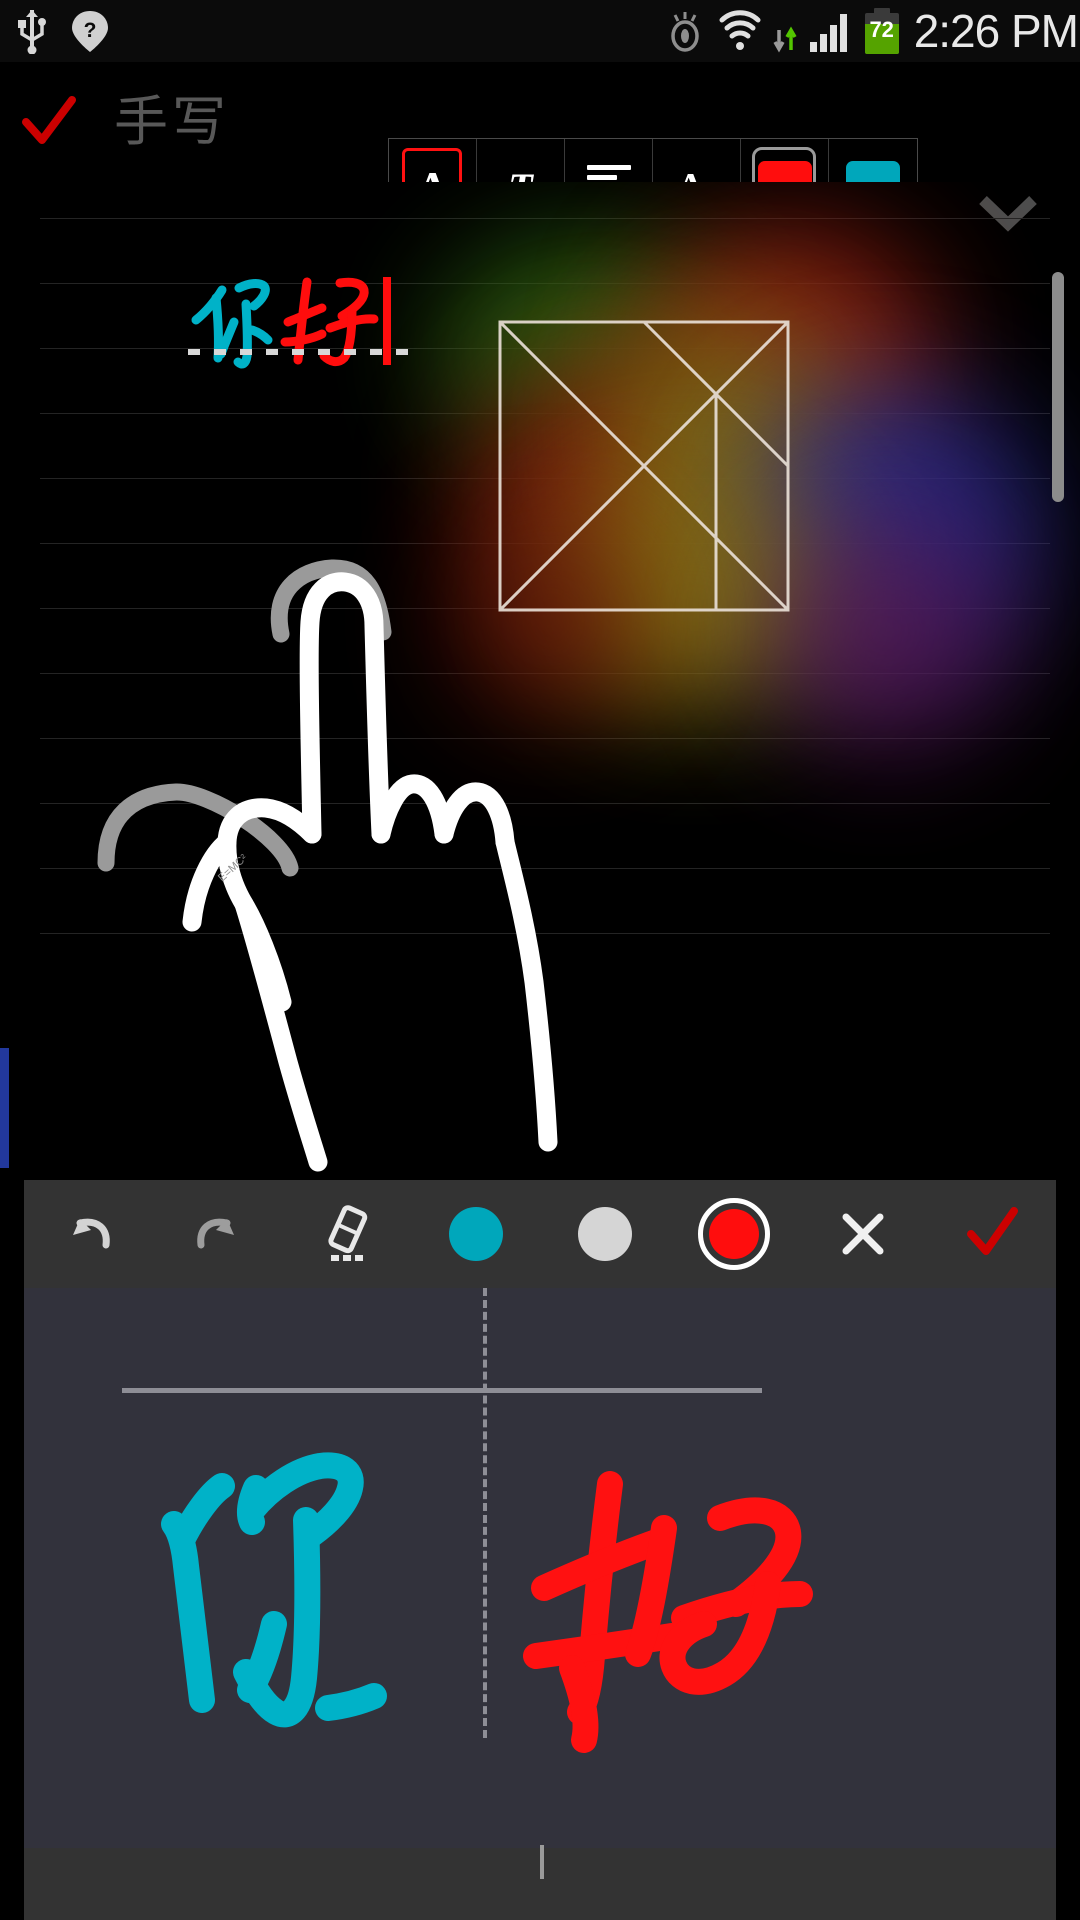 The height and width of the screenshot is (1920, 1080). I want to click on page-bookmark-marker, so click(4, 1108).